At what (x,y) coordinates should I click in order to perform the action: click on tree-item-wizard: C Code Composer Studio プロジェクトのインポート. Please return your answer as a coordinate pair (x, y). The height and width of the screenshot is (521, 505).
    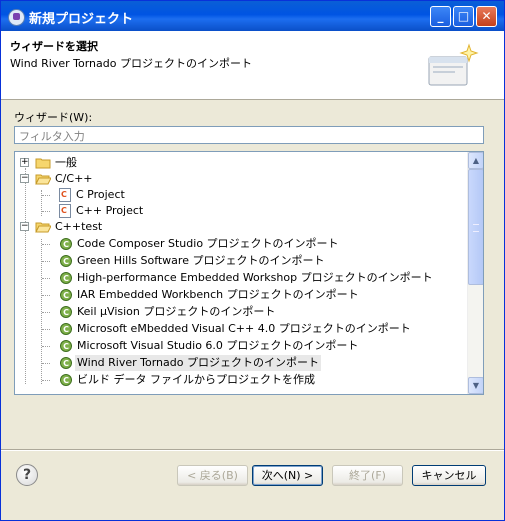
    Looking at the image, I should click on (241, 244).